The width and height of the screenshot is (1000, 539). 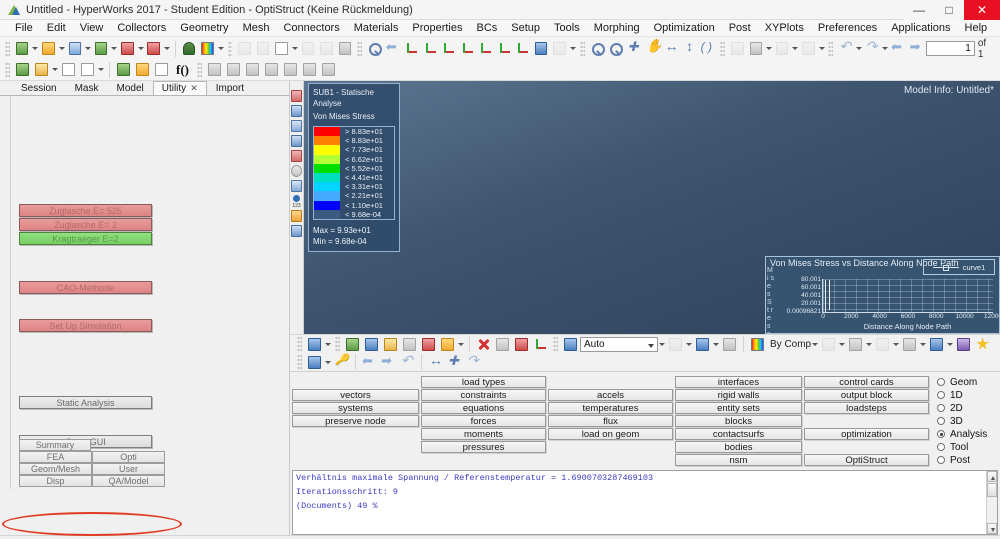 I want to click on menu-mesh: Mesh, so click(x=256, y=28).